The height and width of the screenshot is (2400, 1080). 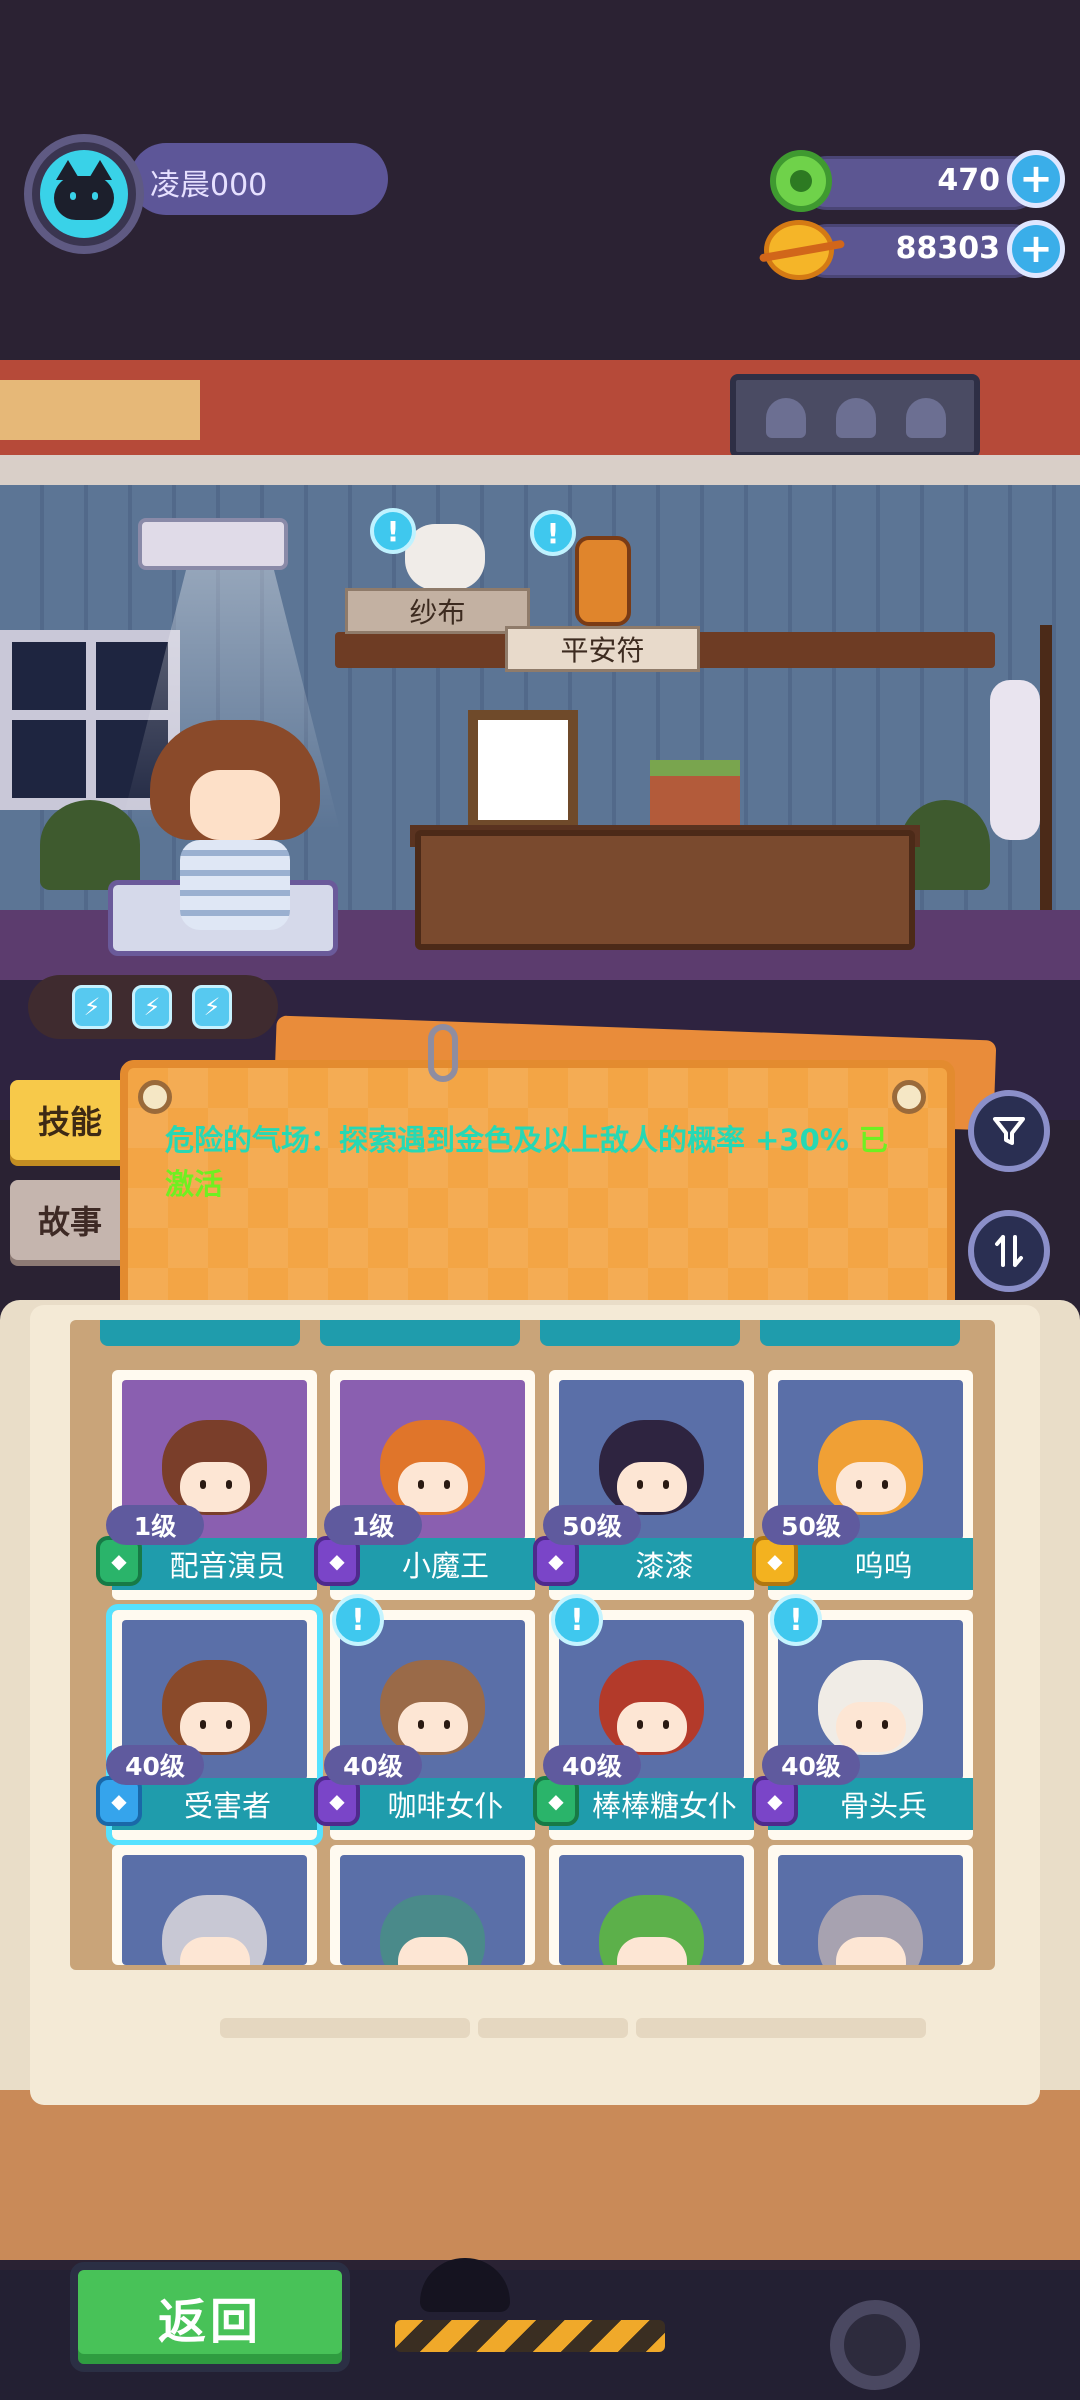 I want to click on add-coin-button: +, so click(x=1036, y=249).